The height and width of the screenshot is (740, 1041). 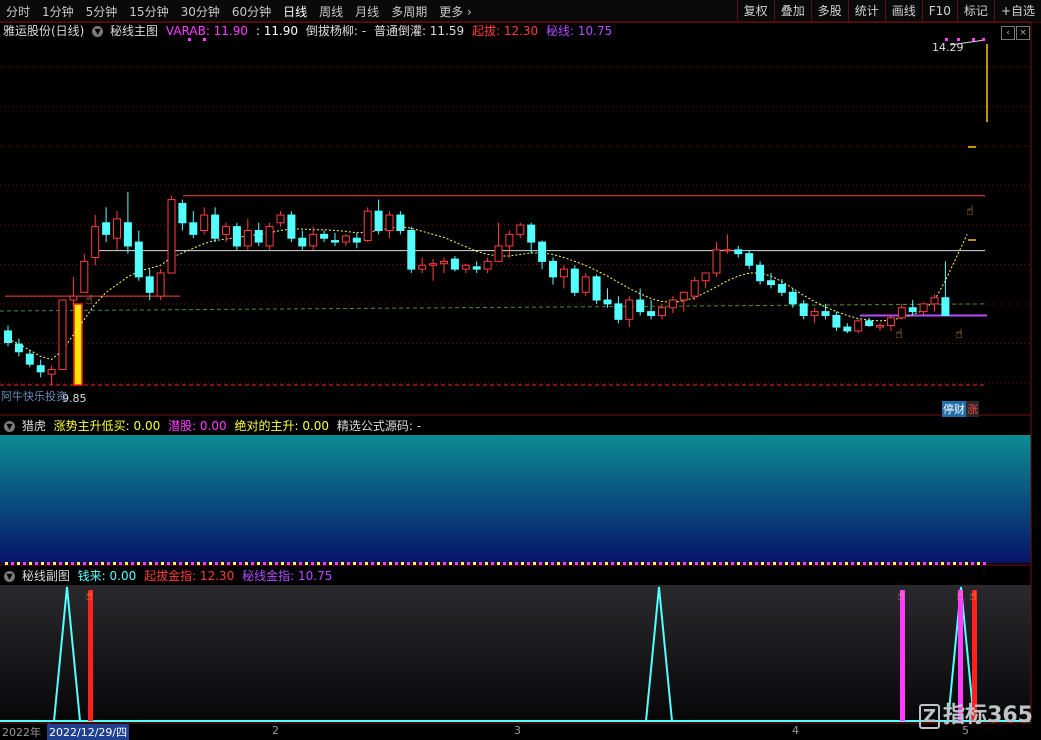 What do you see at coordinates (107, 426) in the screenshot?
I see `sub1-l1: 涨势主升低买: 0.00` at bounding box center [107, 426].